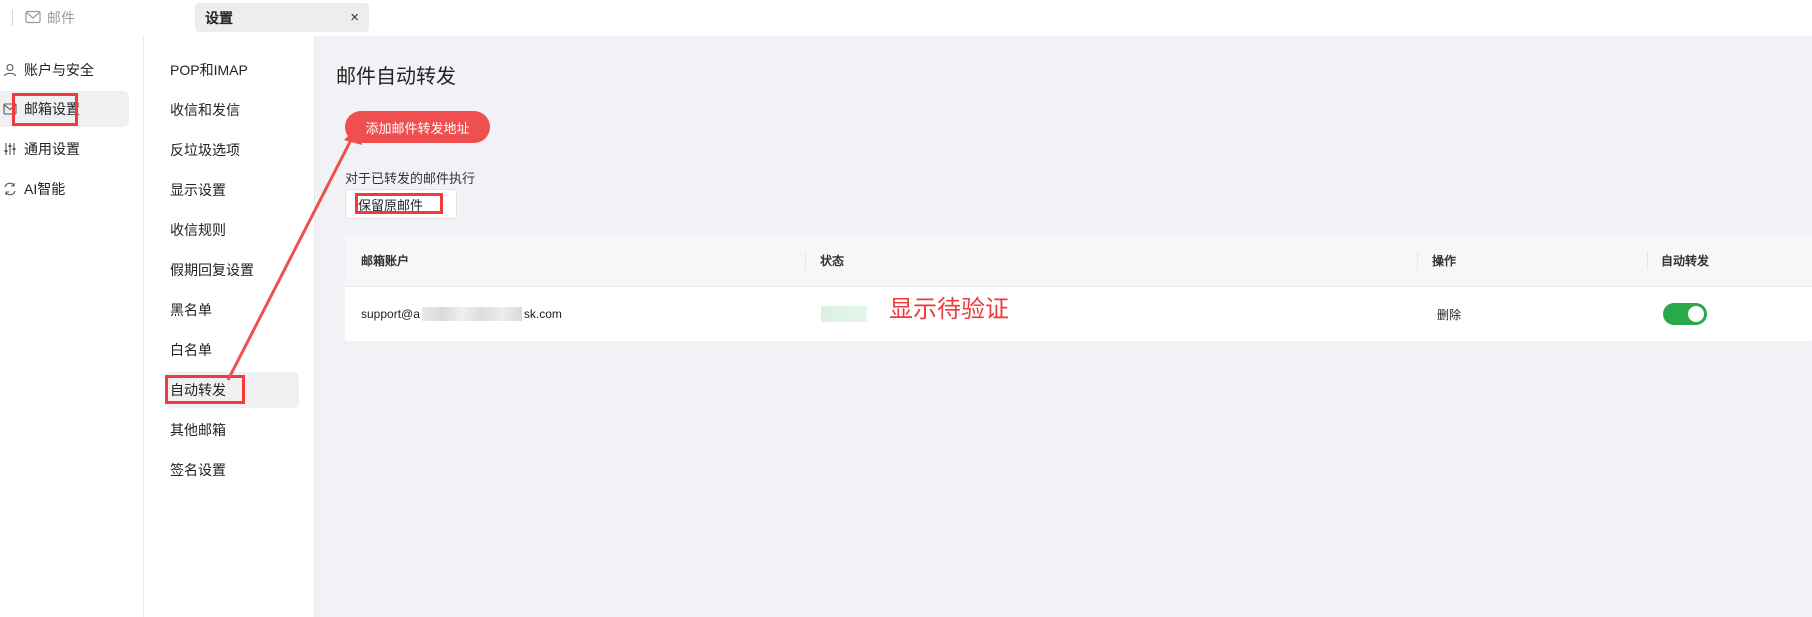 The width and height of the screenshot is (1812, 617). I want to click on account-email: support@a sk.com, so click(461, 314).